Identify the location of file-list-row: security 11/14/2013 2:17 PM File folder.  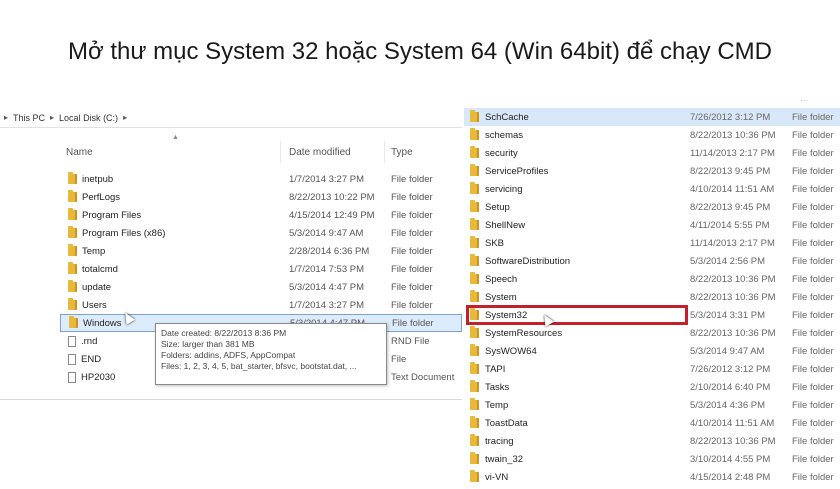
(652, 153).